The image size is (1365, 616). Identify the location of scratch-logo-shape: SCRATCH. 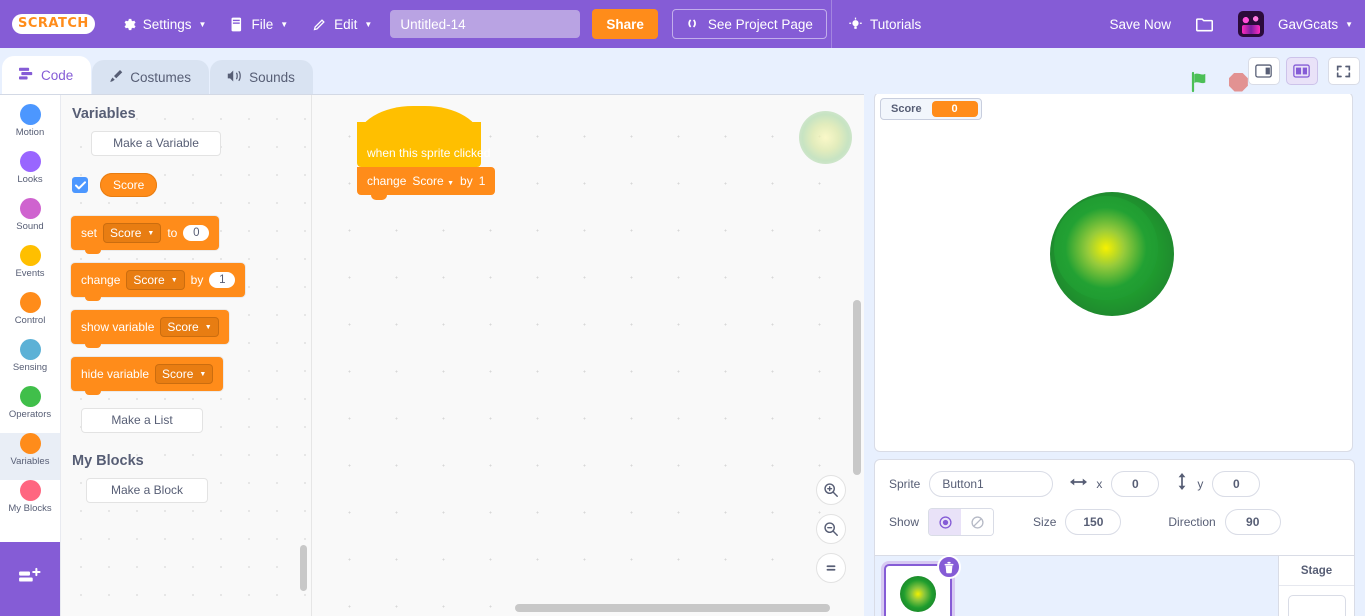
(53, 24).